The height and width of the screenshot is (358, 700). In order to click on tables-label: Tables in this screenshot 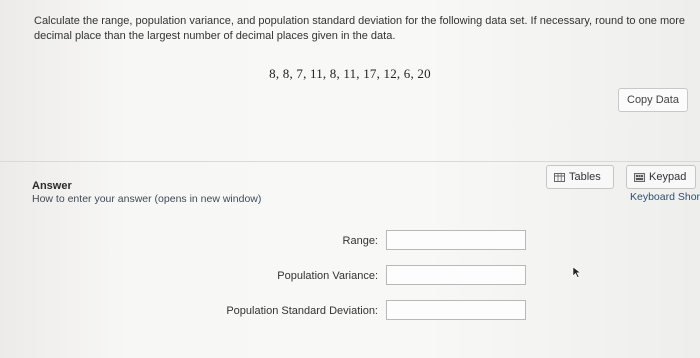, I will do `click(585, 177)`.